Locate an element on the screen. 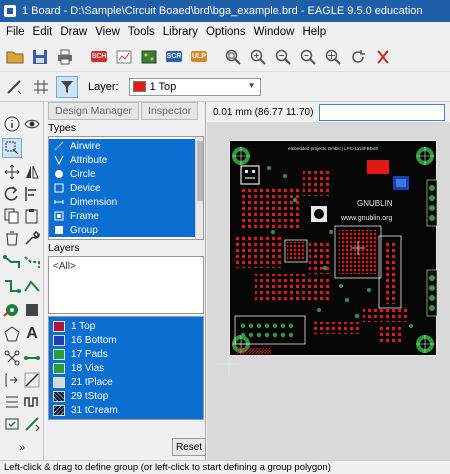 The height and width of the screenshot is (474, 450). layer-select-value: 1 Top is located at coordinates (163, 86).